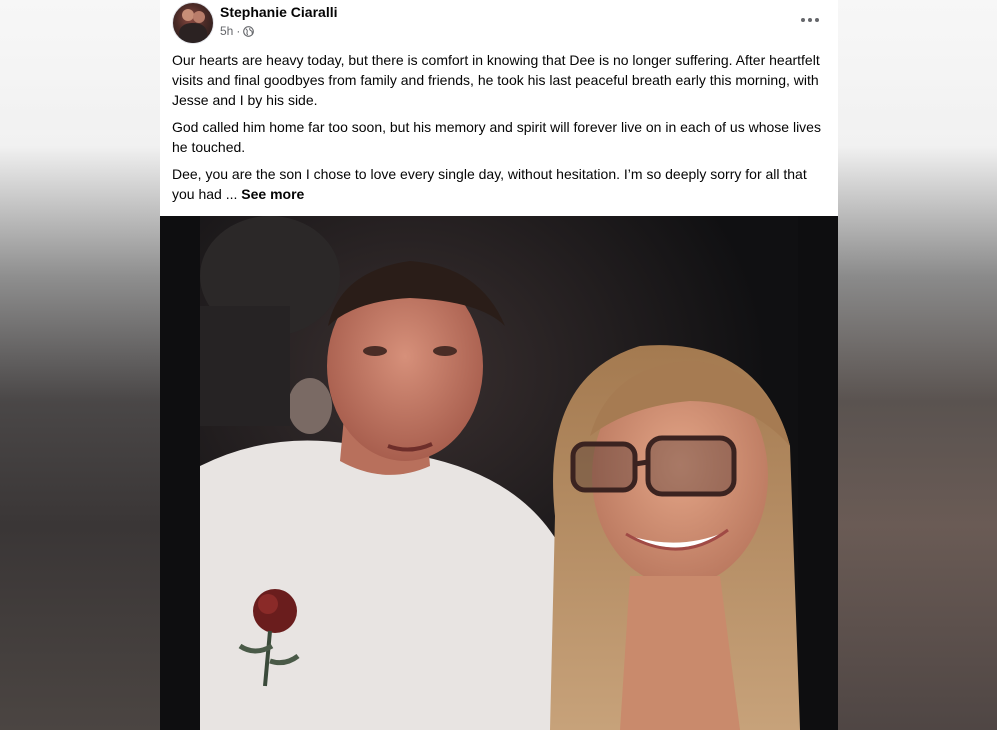  I want to click on globe-icon, so click(249, 31).